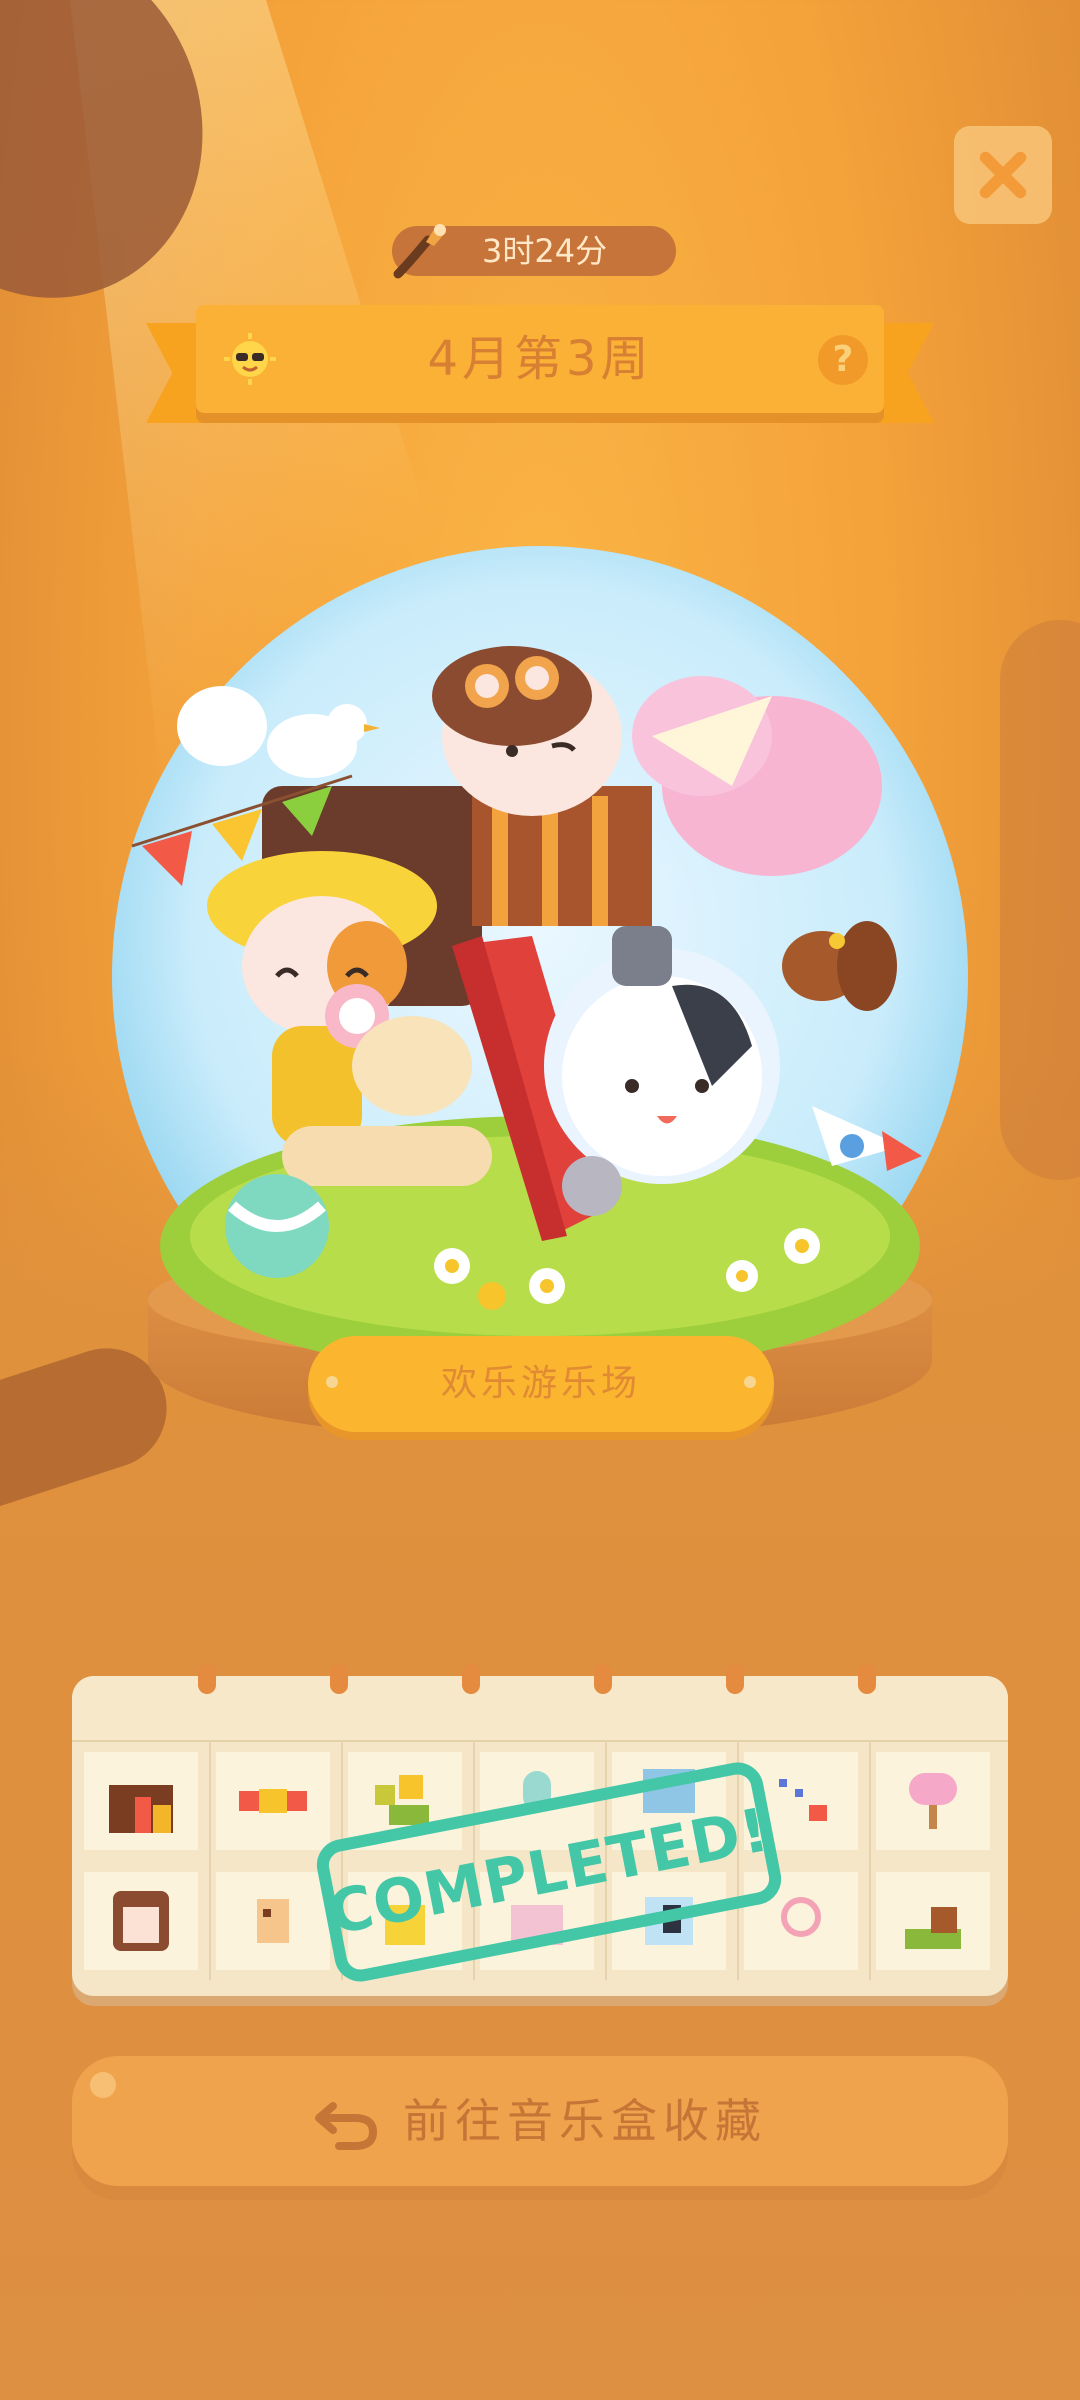  I want to click on squirrel-sticker, so click(933, 1921).